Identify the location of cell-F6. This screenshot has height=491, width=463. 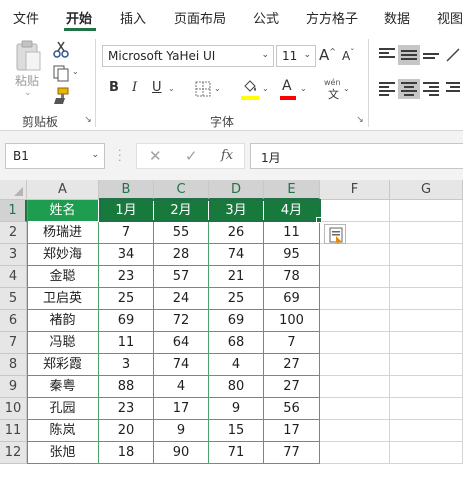
(355, 321).